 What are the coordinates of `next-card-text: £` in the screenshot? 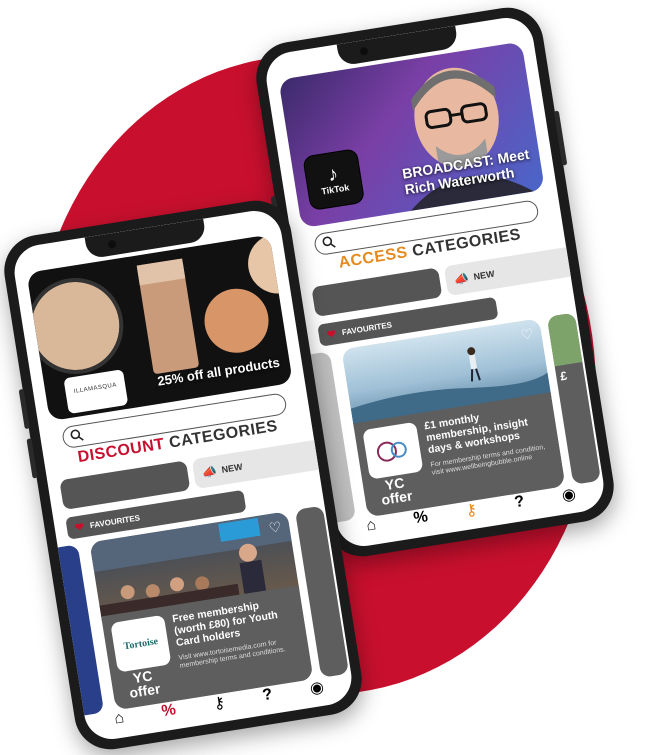 It's located at (564, 376).